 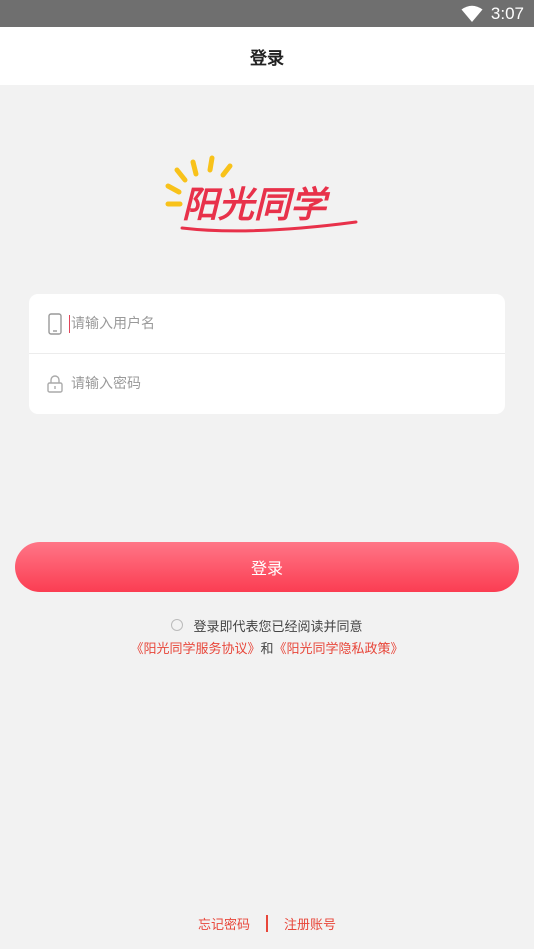 I want to click on header: 登录, so click(x=267, y=56).